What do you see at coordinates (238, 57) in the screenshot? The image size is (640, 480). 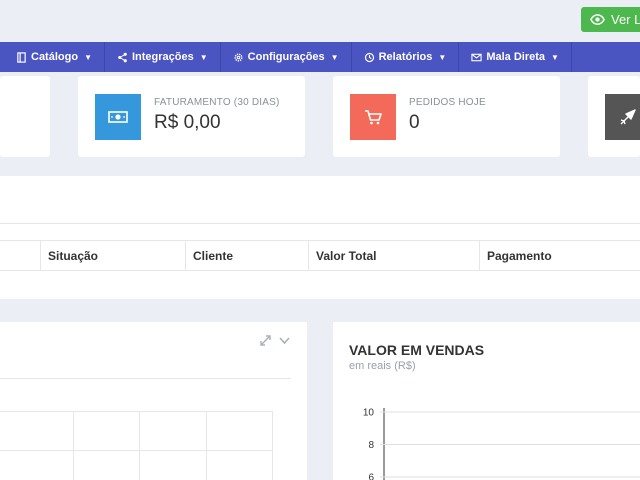 I see `gear-icon` at bounding box center [238, 57].